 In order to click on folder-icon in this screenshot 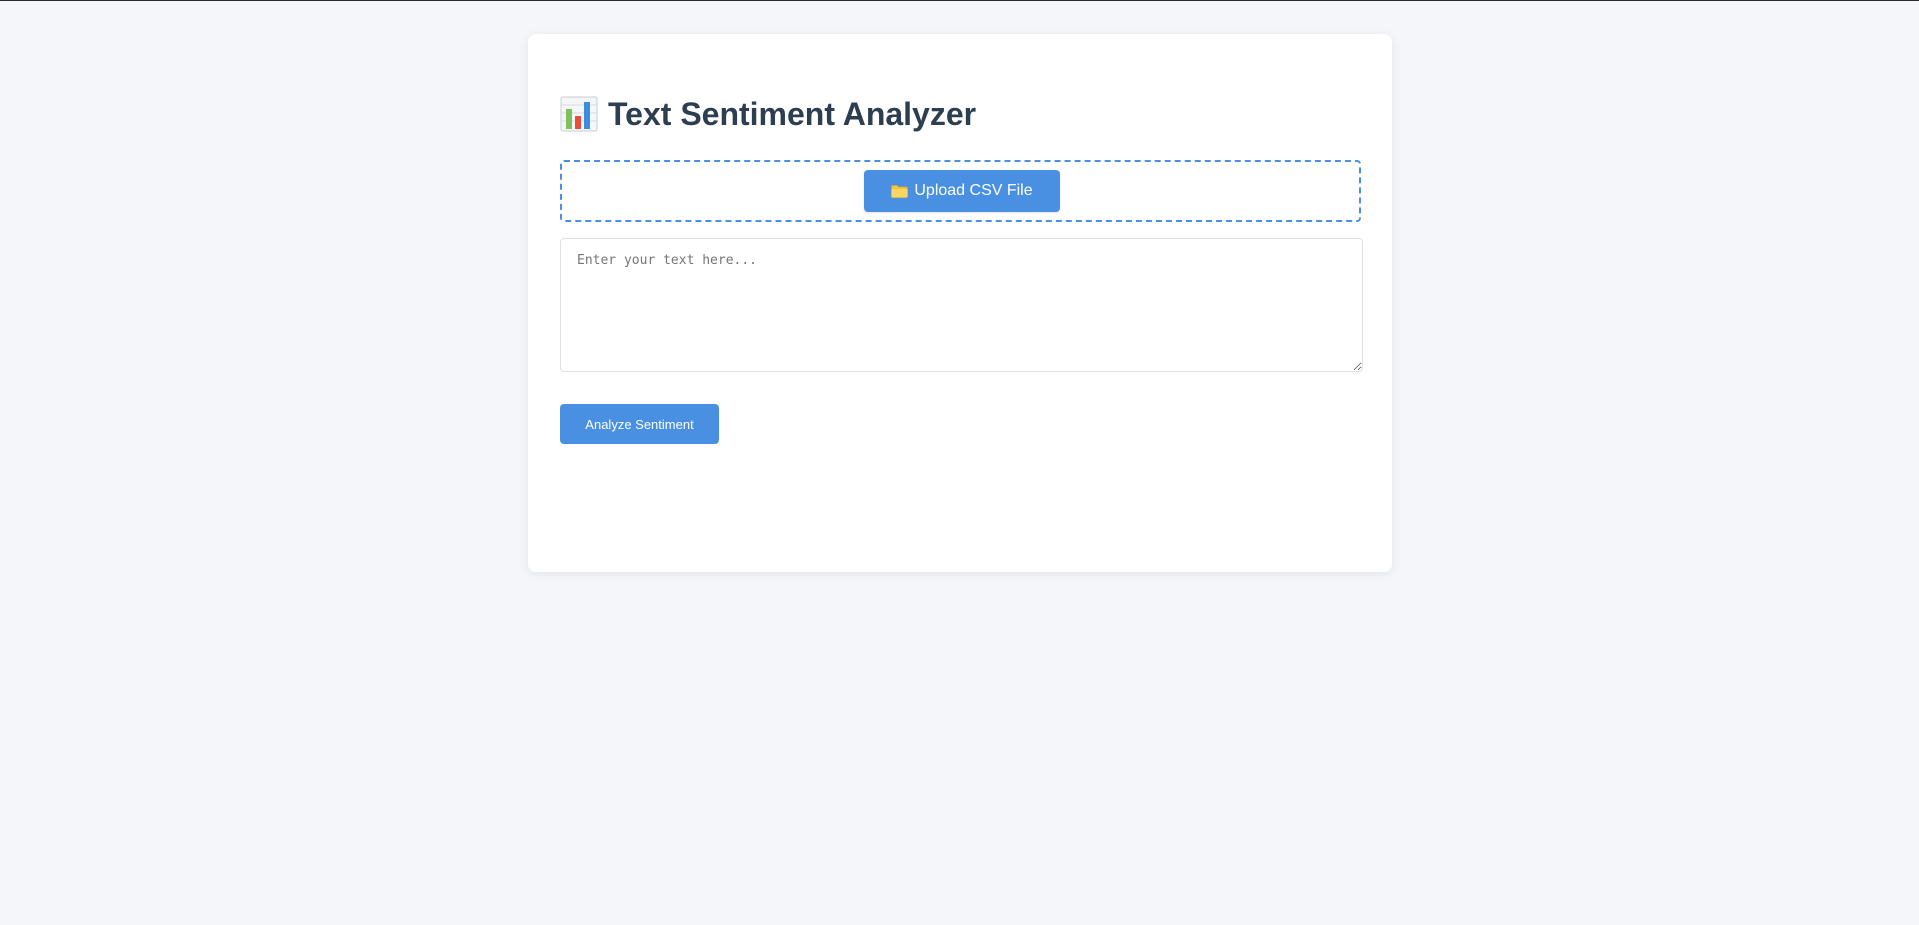, I will do `click(900, 191)`.